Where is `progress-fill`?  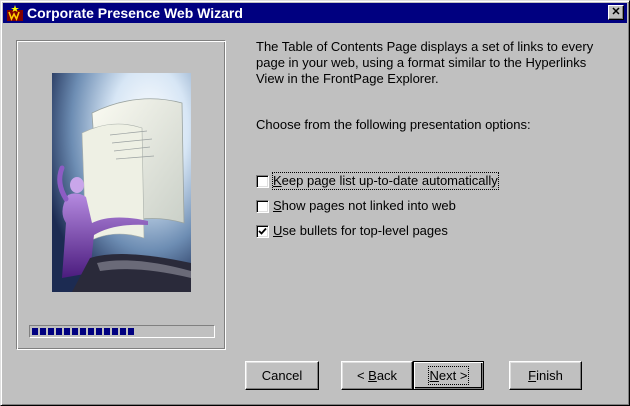
progress-fill is located at coordinates (83, 331).